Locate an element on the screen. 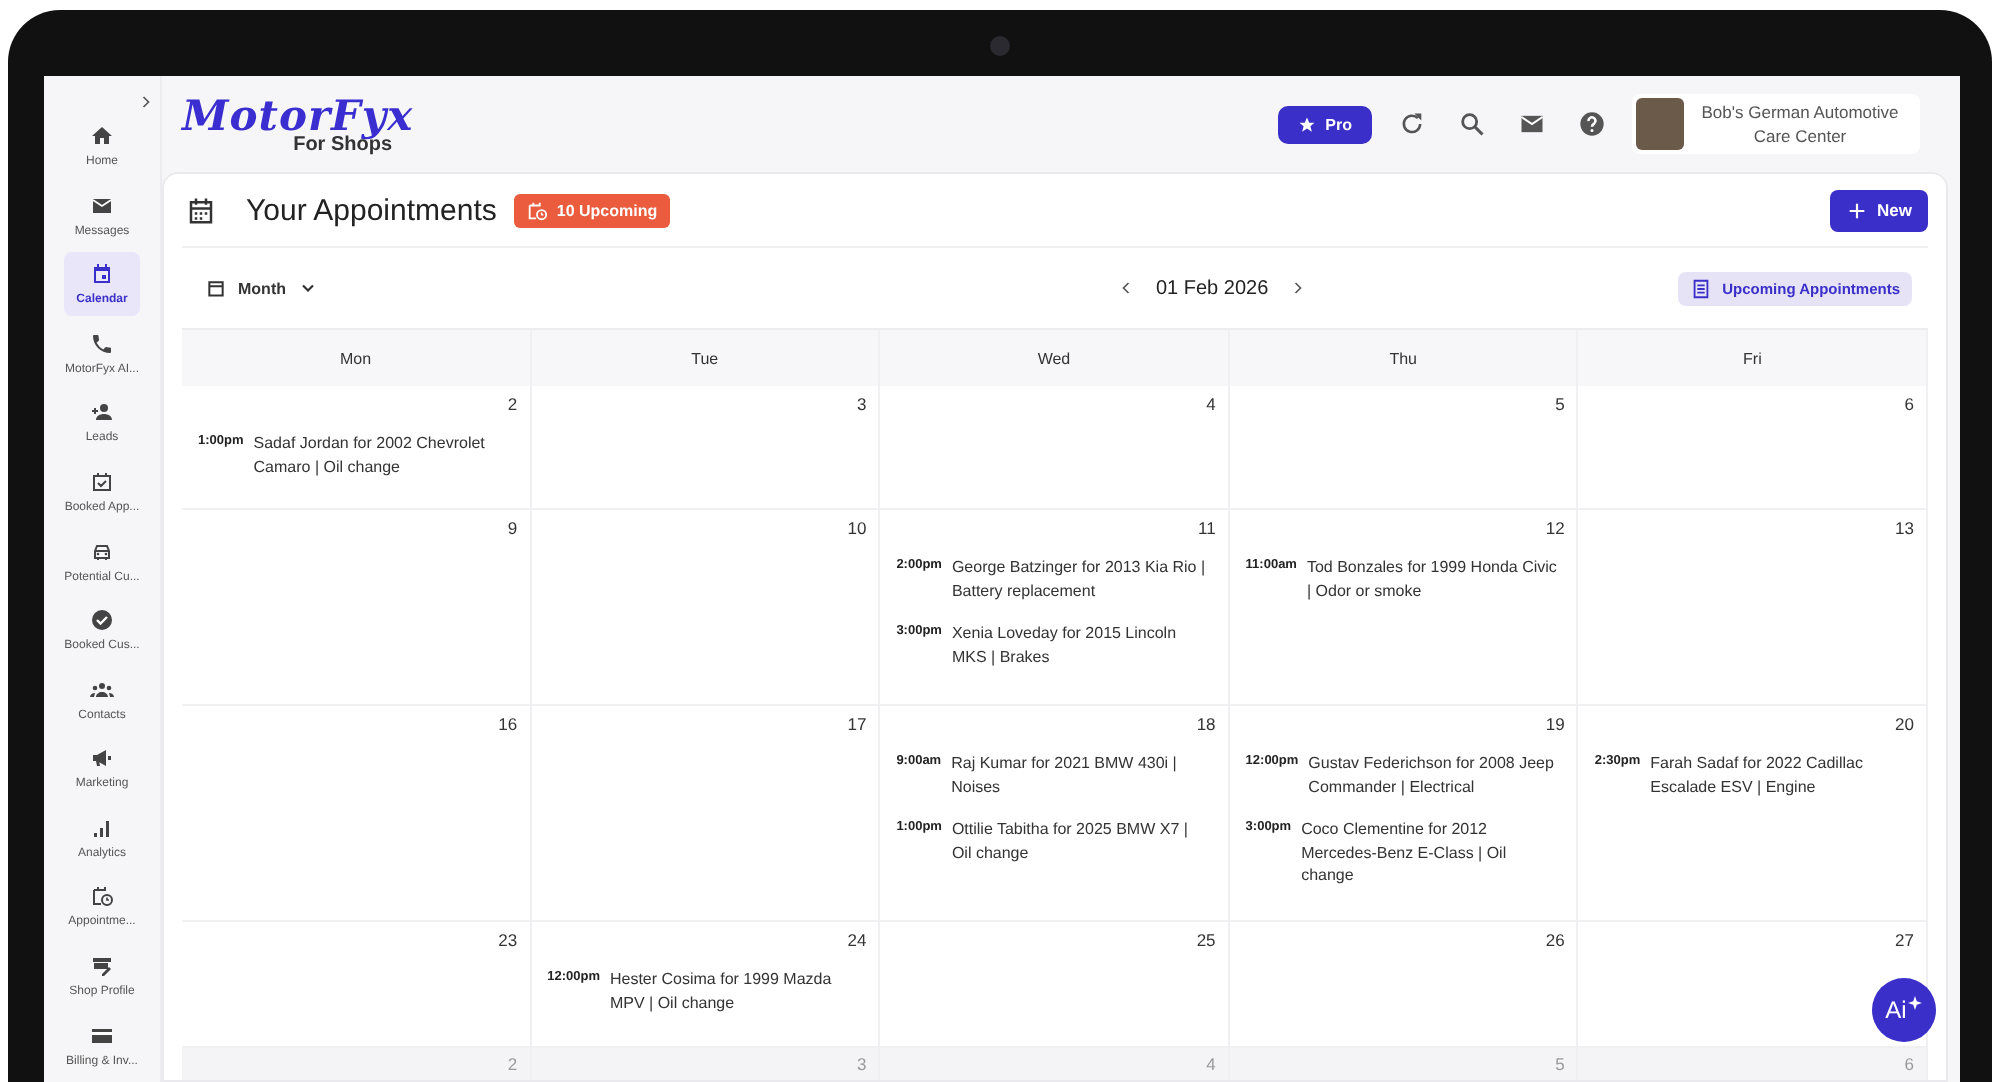 This screenshot has width=2000, height=1082. pro-button: Pro is located at coordinates (1324, 124).